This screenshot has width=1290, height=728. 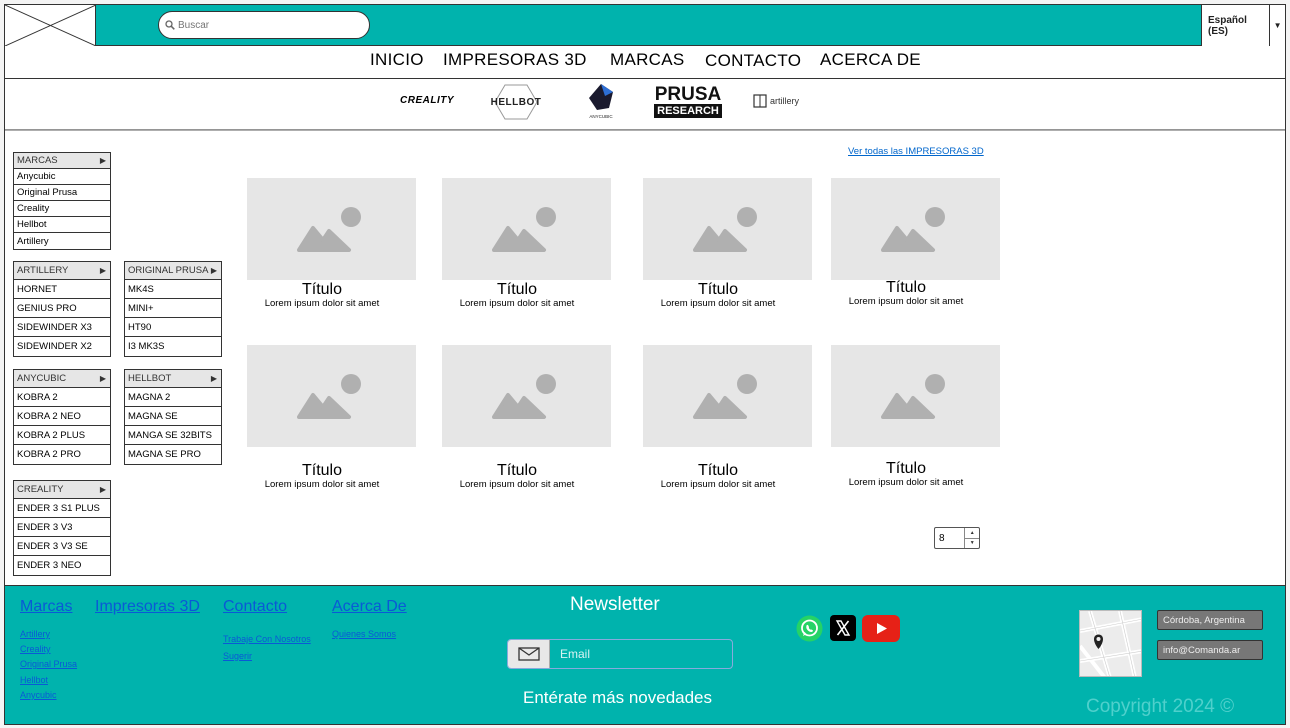 I want to click on newsletter-title: Newsletter, so click(x=615, y=604).